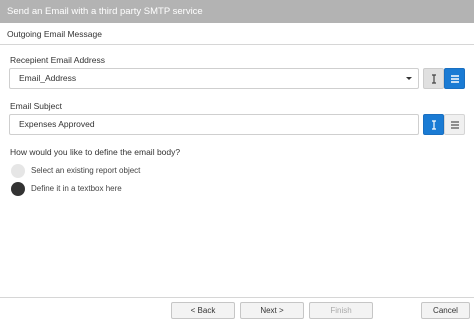 The width and height of the screenshot is (474, 324). Describe the element at coordinates (341, 310) in the screenshot. I see `finish-button: Finish` at that location.